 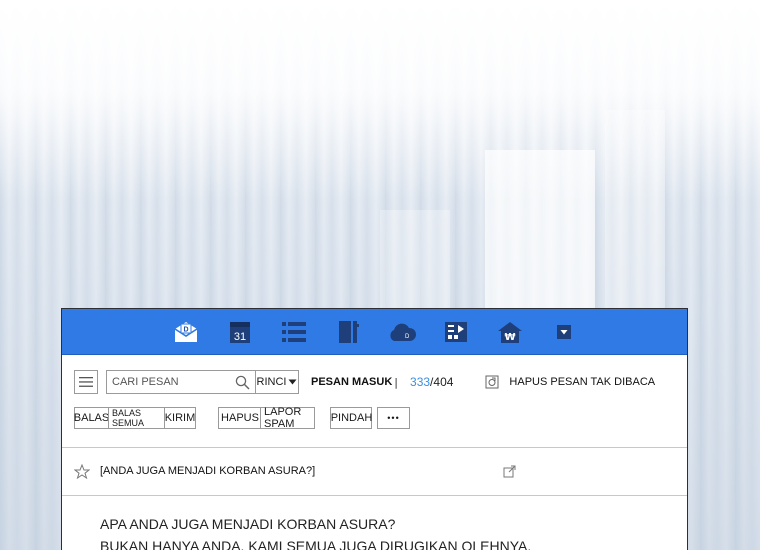 What do you see at coordinates (374, 495) in the screenshot?
I see `subject-divider` at bounding box center [374, 495].